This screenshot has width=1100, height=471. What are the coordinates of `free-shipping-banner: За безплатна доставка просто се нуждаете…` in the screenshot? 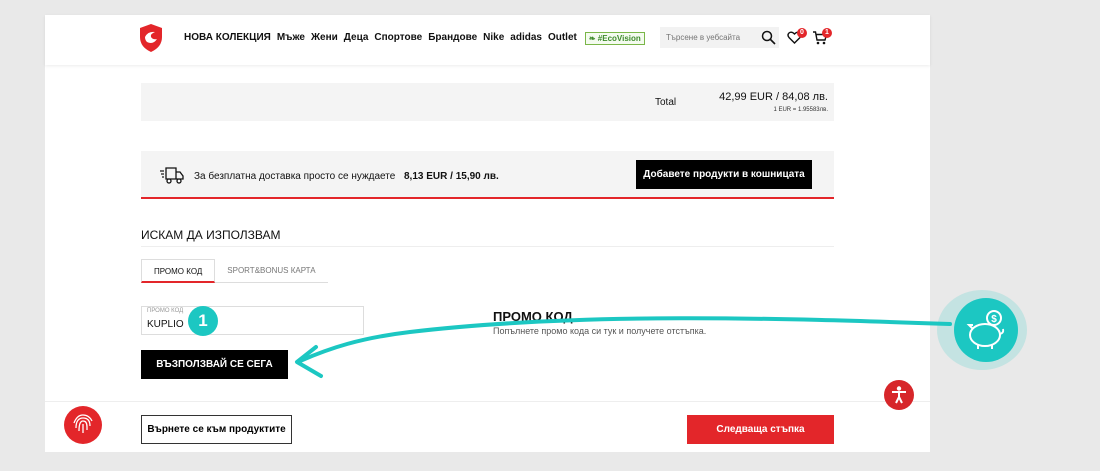 It's located at (487, 175).